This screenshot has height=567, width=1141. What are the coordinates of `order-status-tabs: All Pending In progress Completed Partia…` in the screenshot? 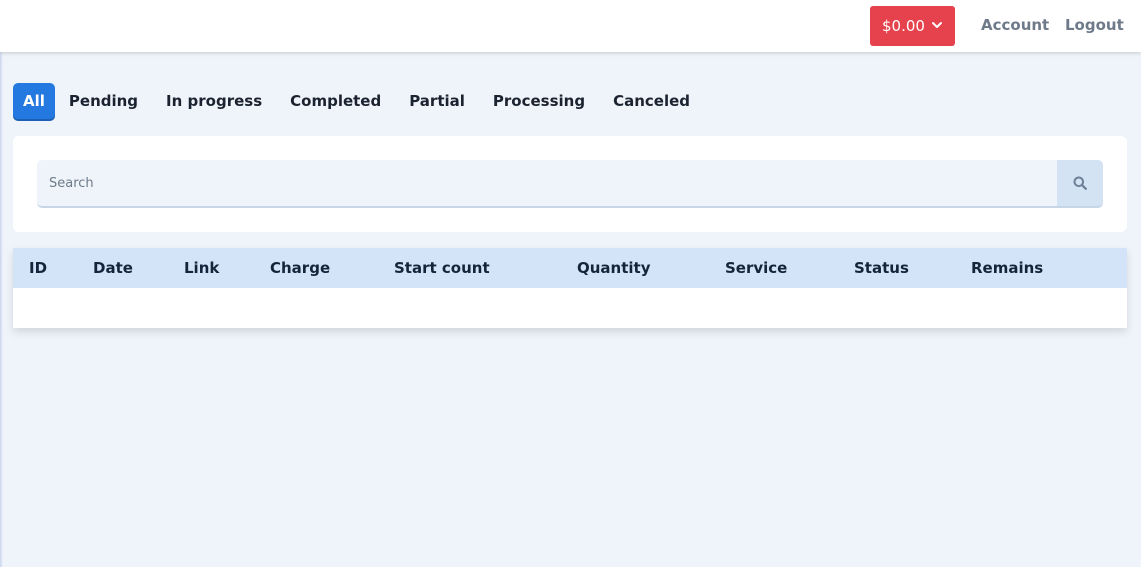 It's located at (358, 101).